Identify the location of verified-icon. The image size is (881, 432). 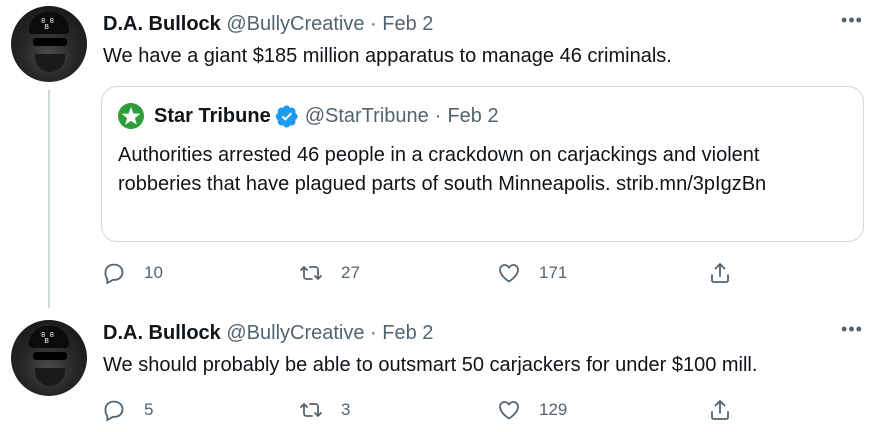
(286, 116).